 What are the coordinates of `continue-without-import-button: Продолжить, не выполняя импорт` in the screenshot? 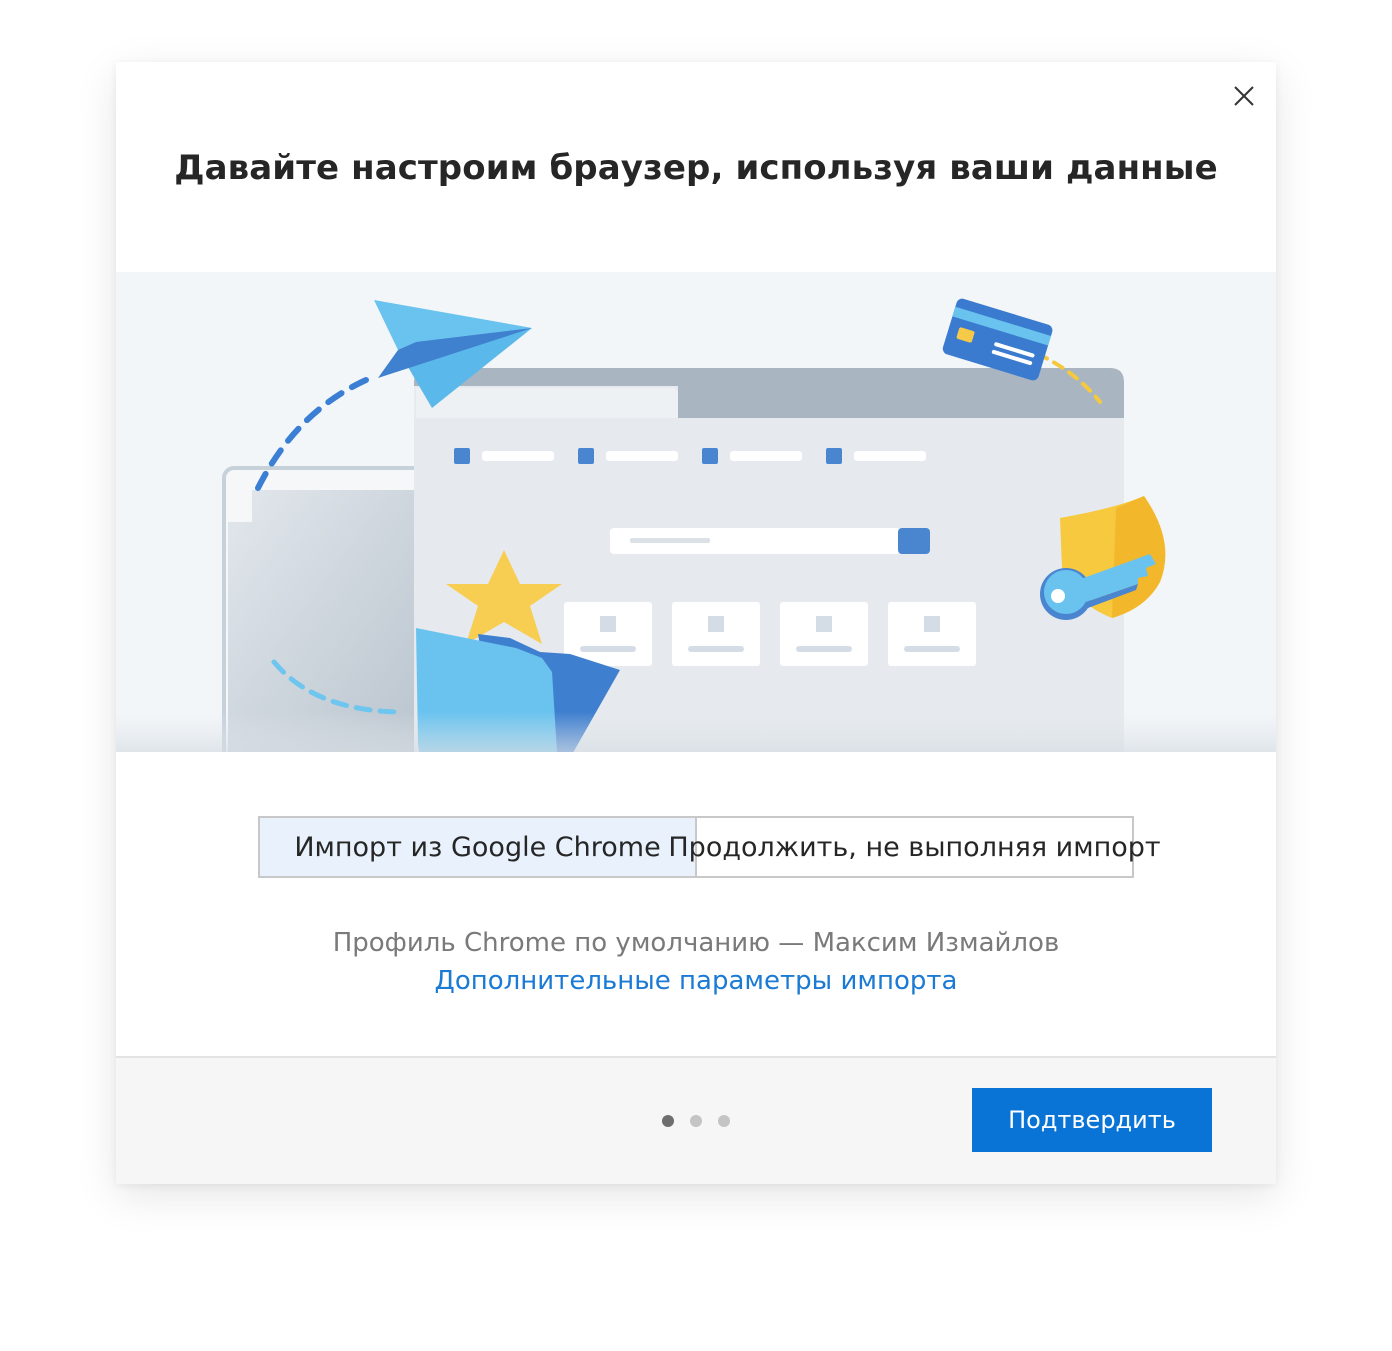 It's located at (914, 847).